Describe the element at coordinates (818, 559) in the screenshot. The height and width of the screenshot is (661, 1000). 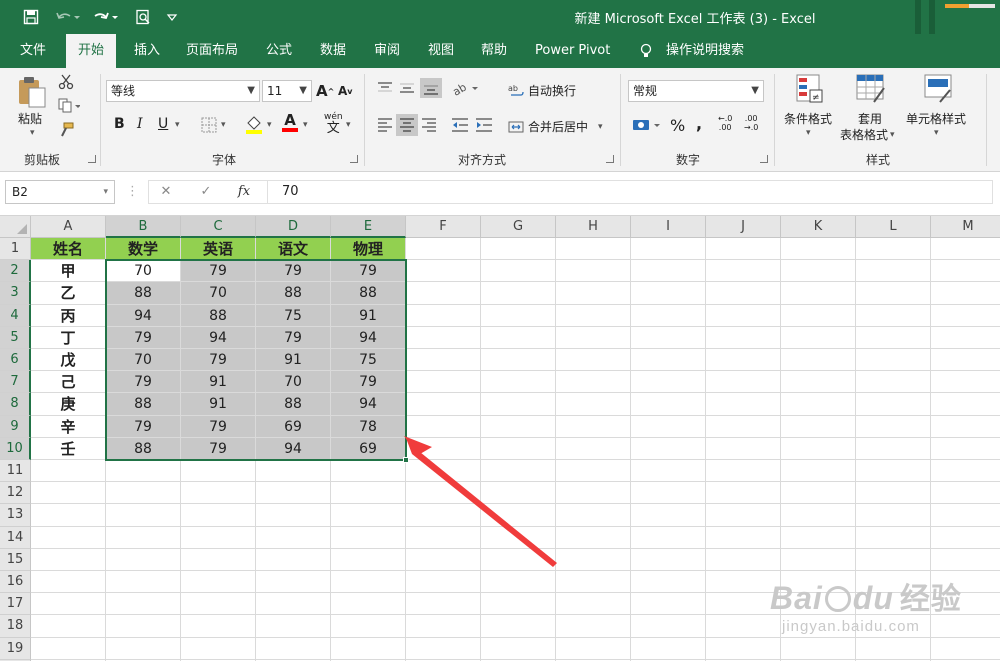
I see `cell-k15` at that location.